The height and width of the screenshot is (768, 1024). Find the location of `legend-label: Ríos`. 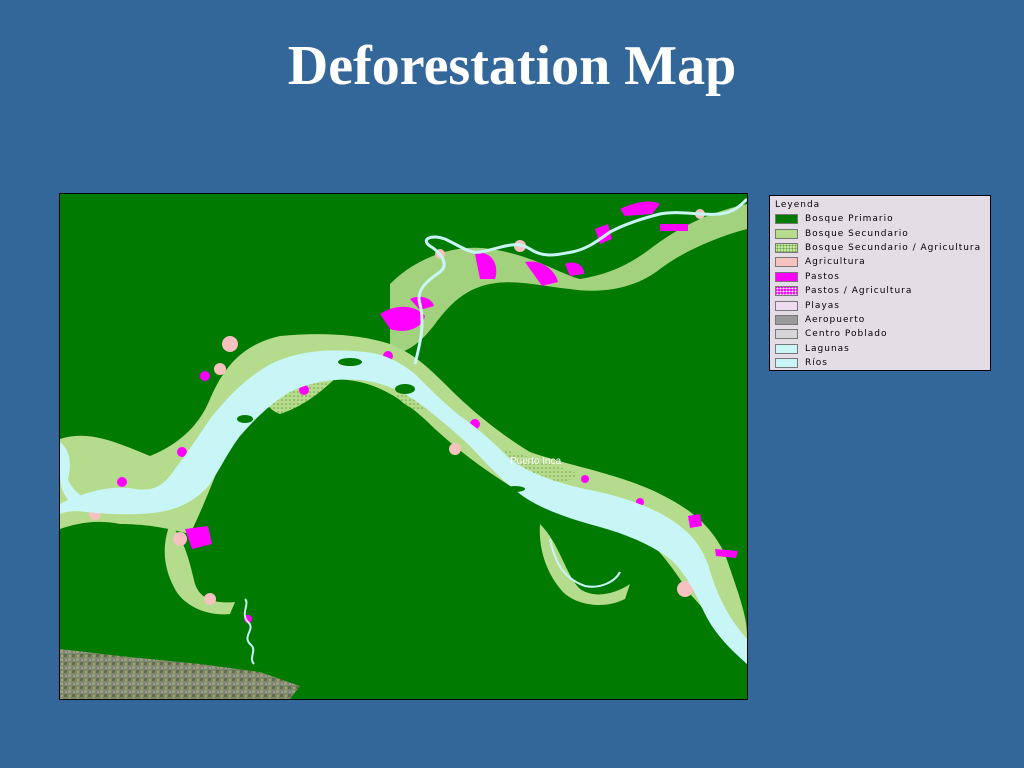

legend-label: Ríos is located at coordinates (816, 363).